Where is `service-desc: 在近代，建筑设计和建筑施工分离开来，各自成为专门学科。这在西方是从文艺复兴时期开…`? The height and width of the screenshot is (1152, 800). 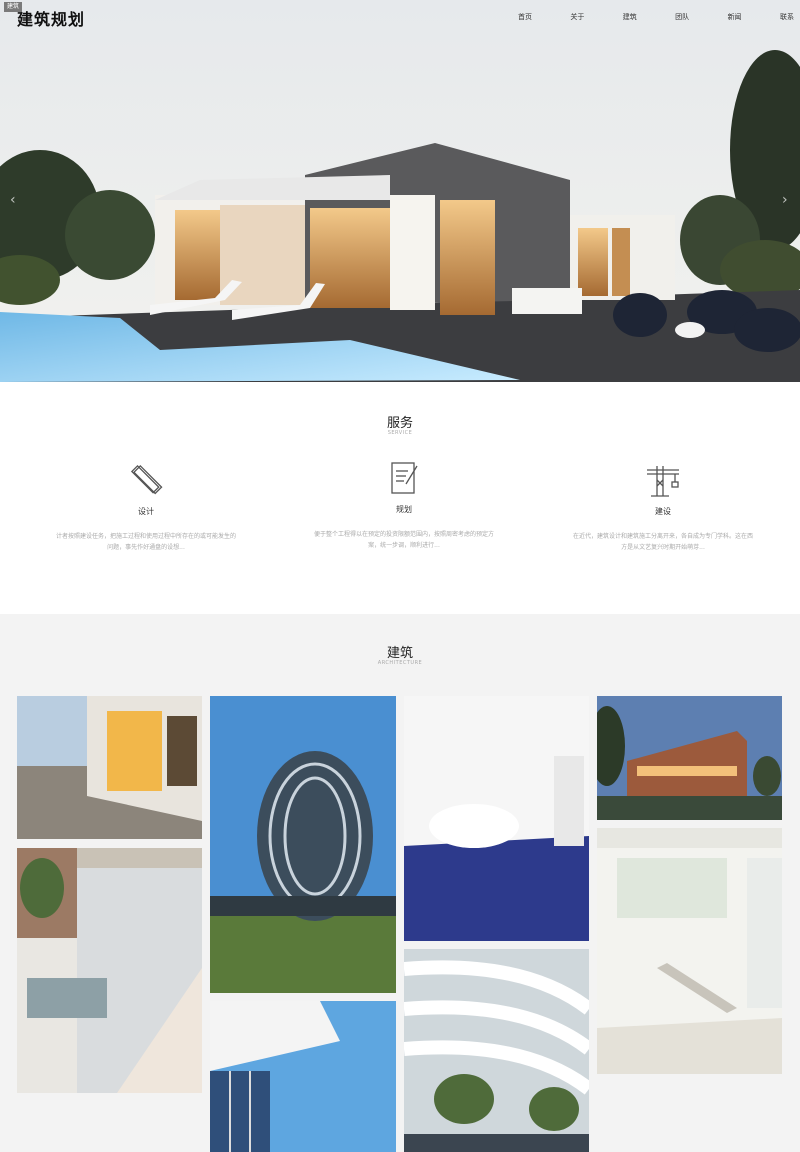
service-desc: 在近代，建筑设计和建筑施工分离开来，各自成为专门学科。这在西方是从文艺复兴时期开… is located at coordinates (663, 542).